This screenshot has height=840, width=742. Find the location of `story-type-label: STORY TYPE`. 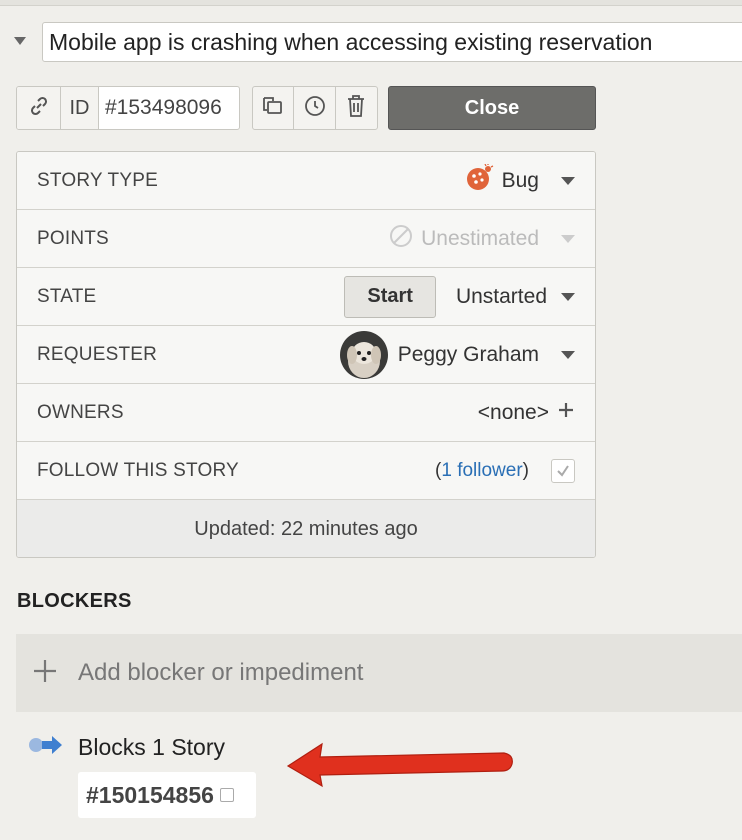

story-type-label: STORY TYPE is located at coordinates (97, 180).